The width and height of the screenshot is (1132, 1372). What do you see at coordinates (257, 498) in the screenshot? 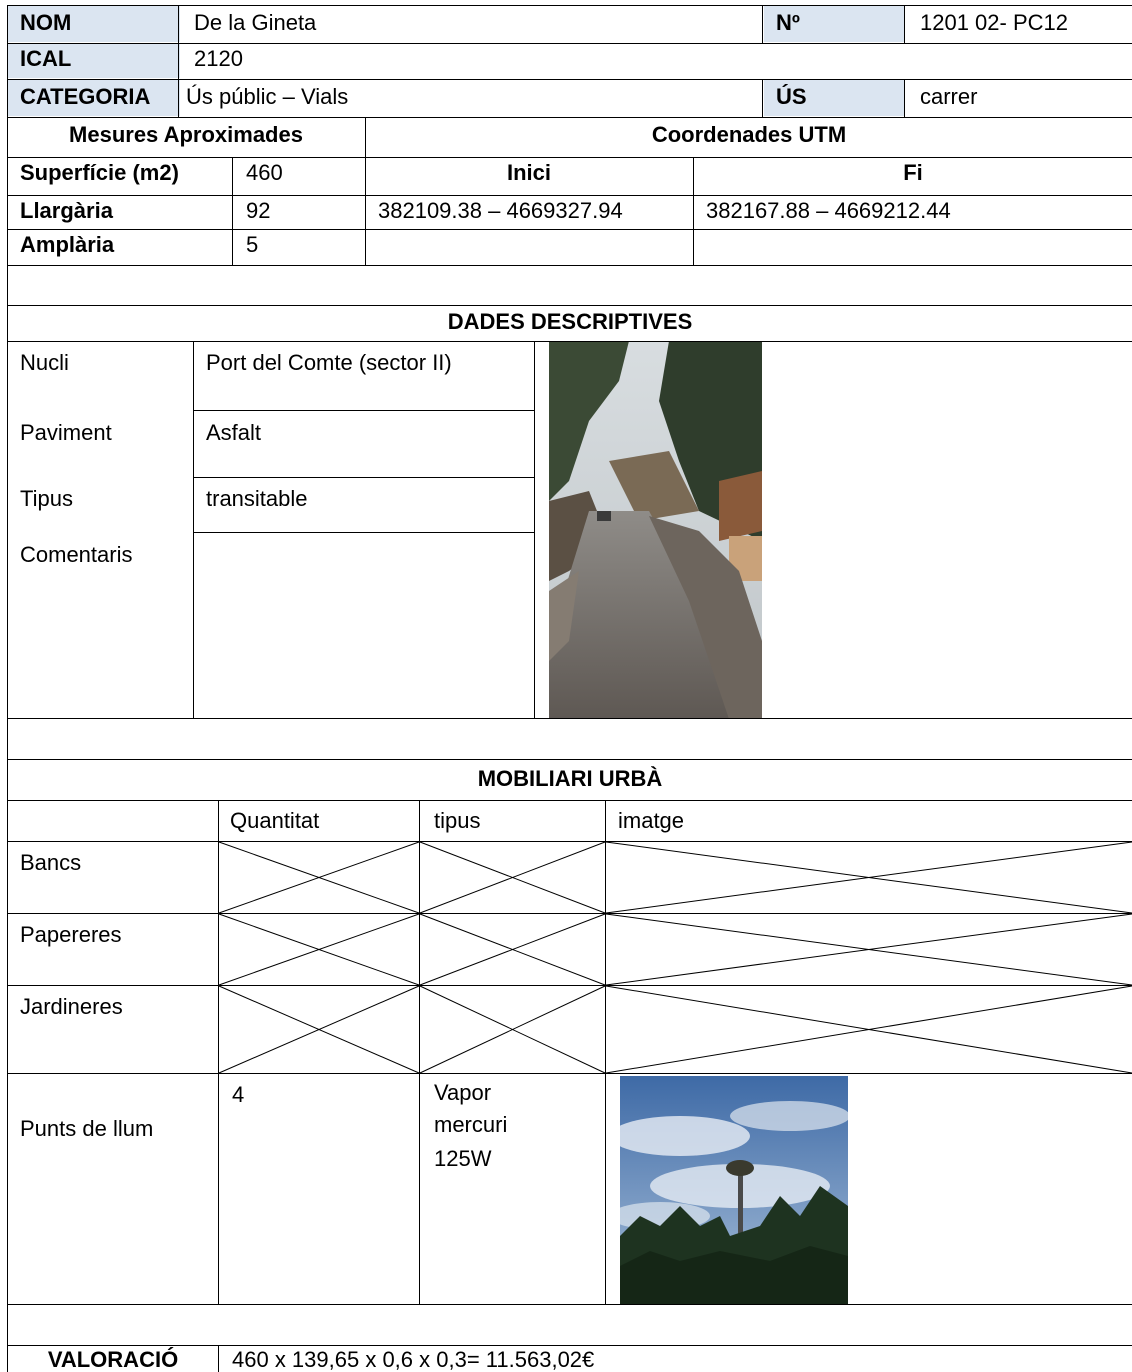
I see `tipus-value: transitable` at bounding box center [257, 498].